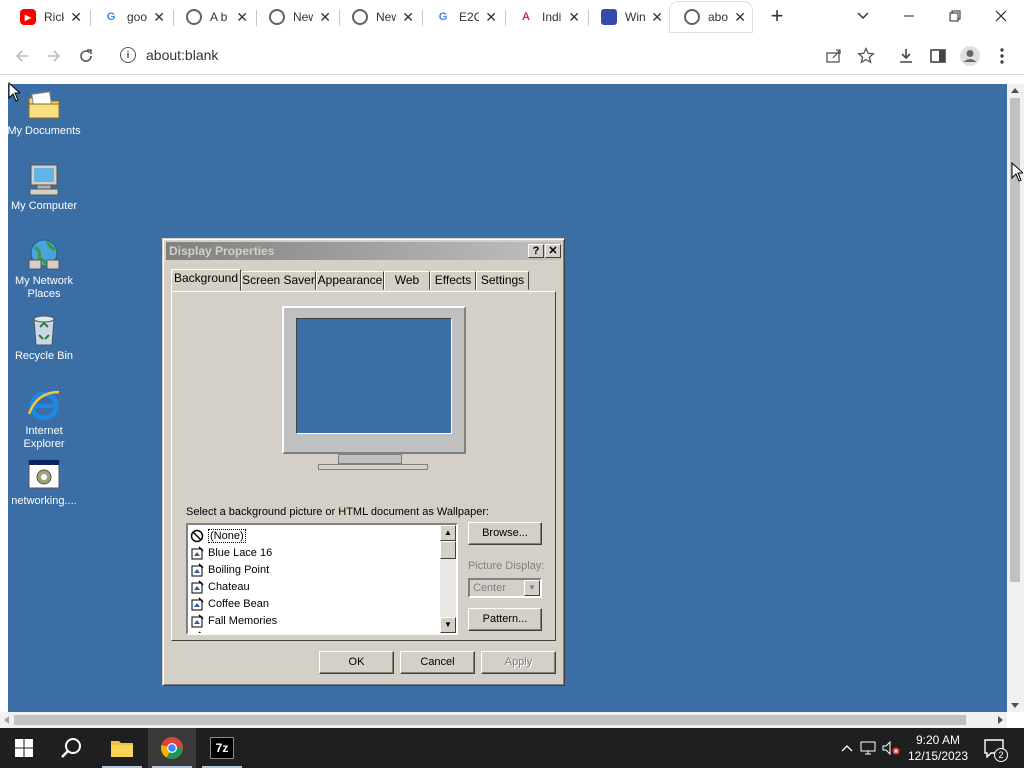 The width and height of the screenshot is (1024, 768). What do you see at coordinates (45, 338) in the screenshot?
I see `desktop-icon-recycle-bin: Recycle Bin` at bounding box center [45, 338].